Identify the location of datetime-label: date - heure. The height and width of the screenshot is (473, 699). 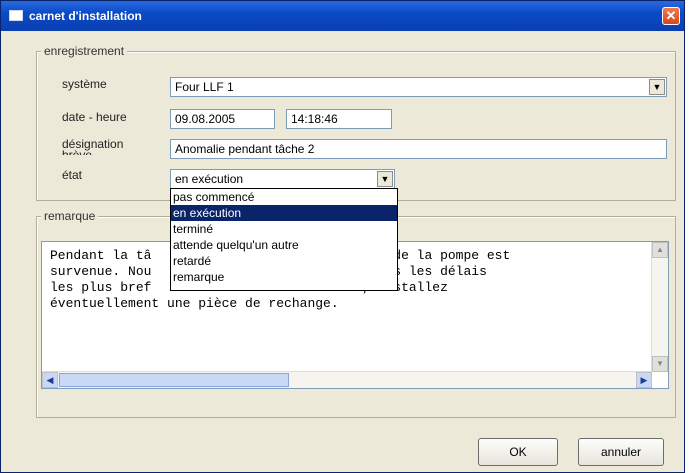
(94, 117).